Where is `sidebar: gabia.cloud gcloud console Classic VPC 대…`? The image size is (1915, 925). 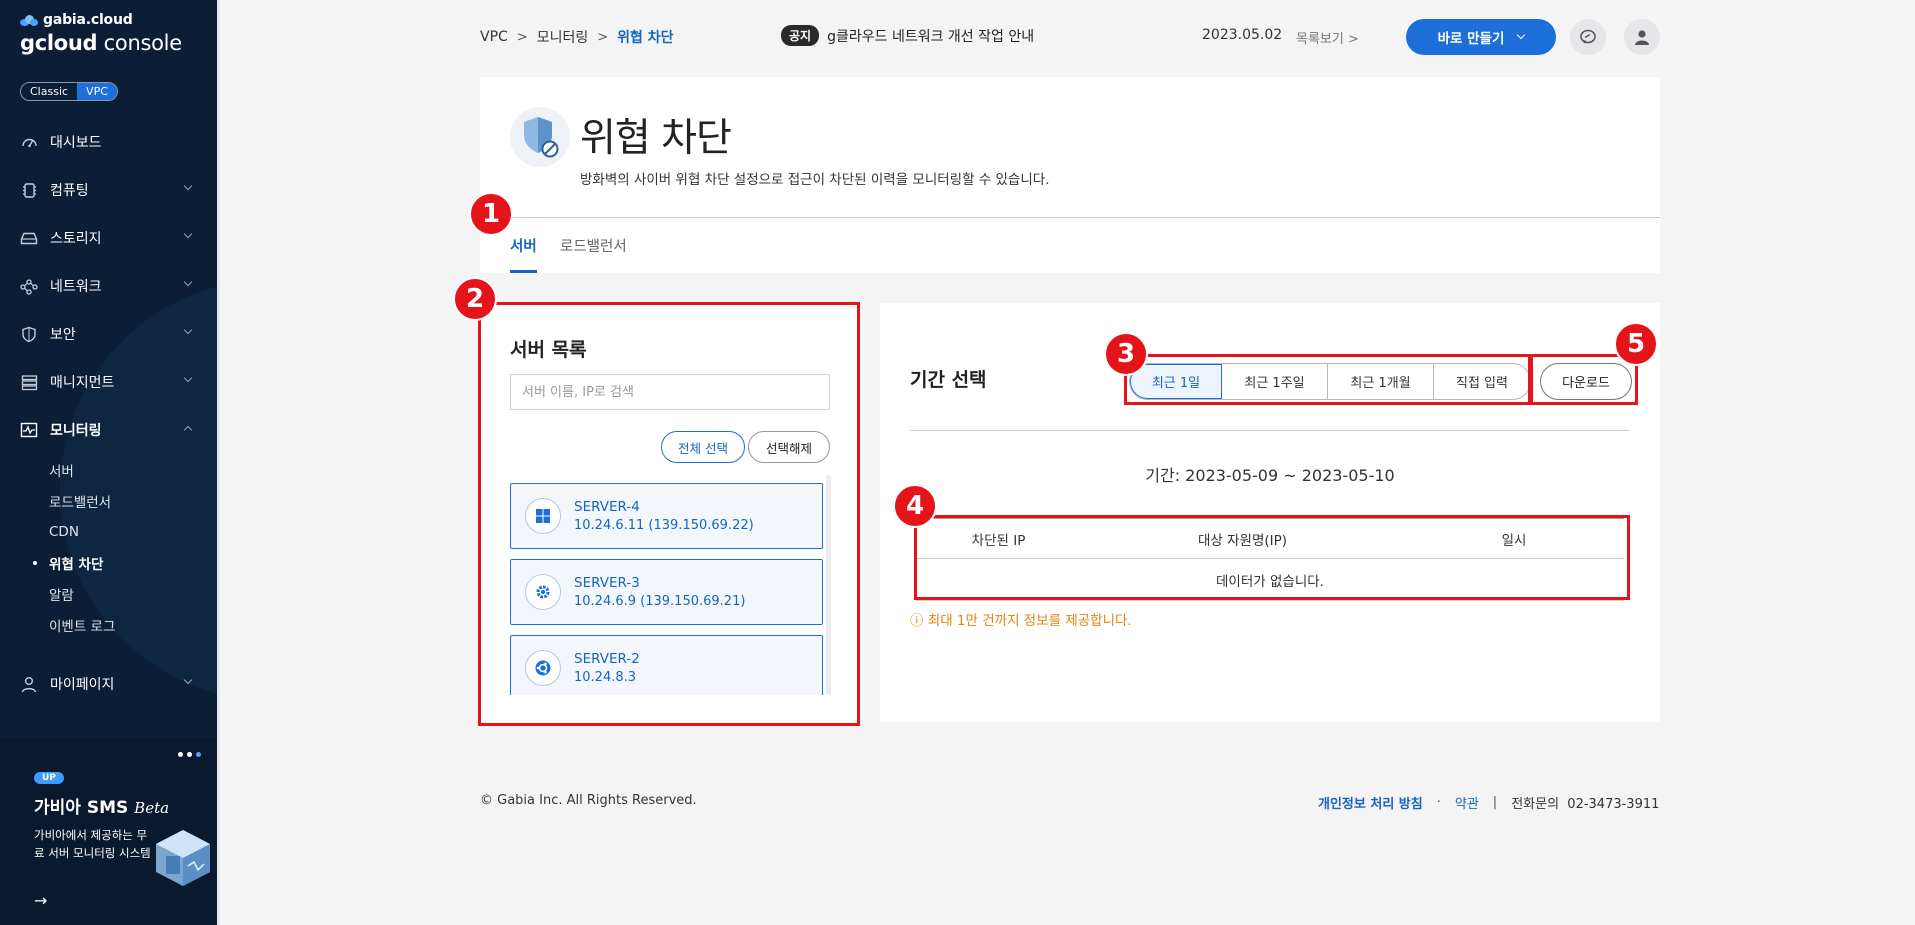
sidebar: gabia.cloud gcloud console Classic VPC 대… is located at coordinates (110, 462).